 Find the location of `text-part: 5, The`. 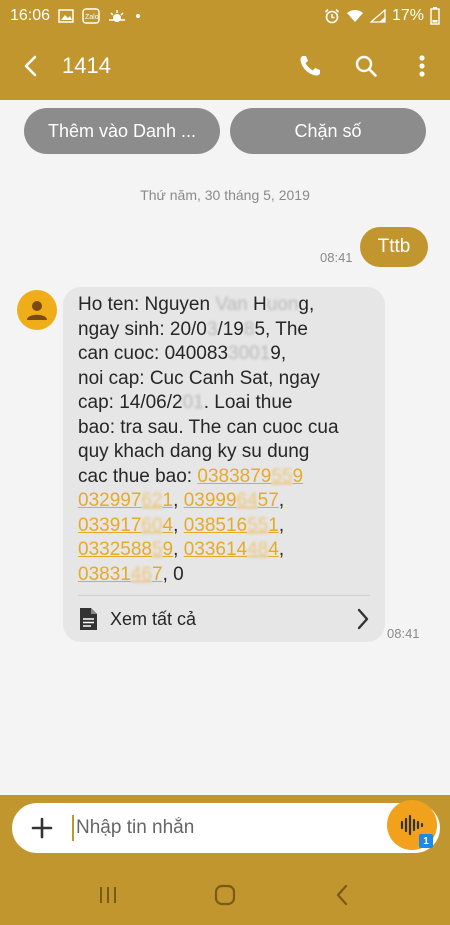

text-part: 5, The is located at coordinates (281, 329).